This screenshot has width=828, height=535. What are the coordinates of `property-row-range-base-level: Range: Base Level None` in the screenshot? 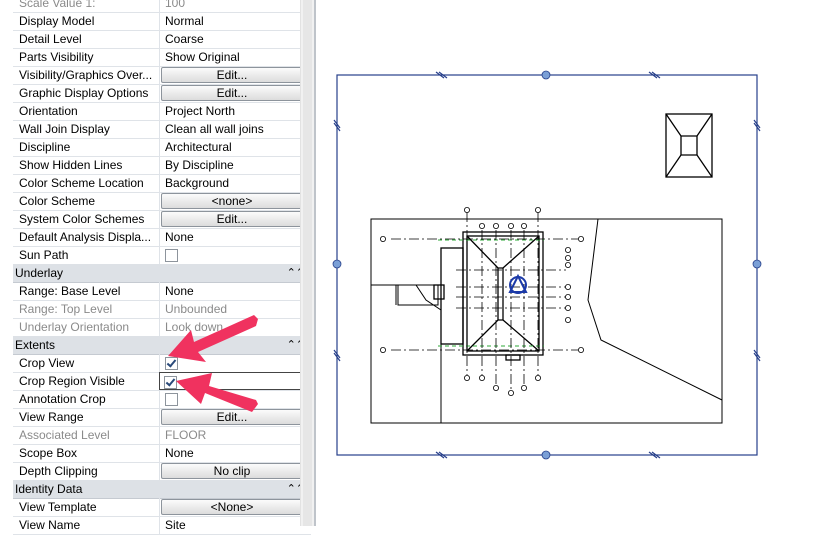 It's located at (162, 291).